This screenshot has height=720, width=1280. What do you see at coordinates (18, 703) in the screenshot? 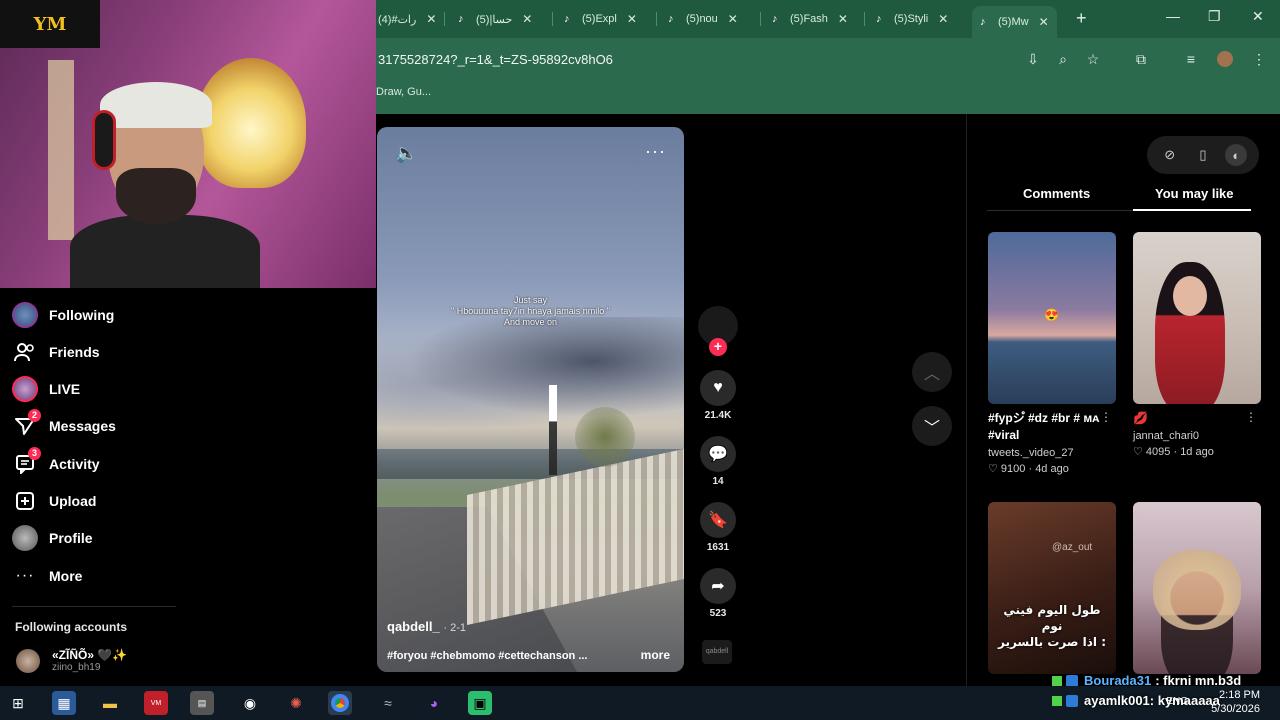
I see `windows-start-icon: ⊞` at bounding box center [18, 703].